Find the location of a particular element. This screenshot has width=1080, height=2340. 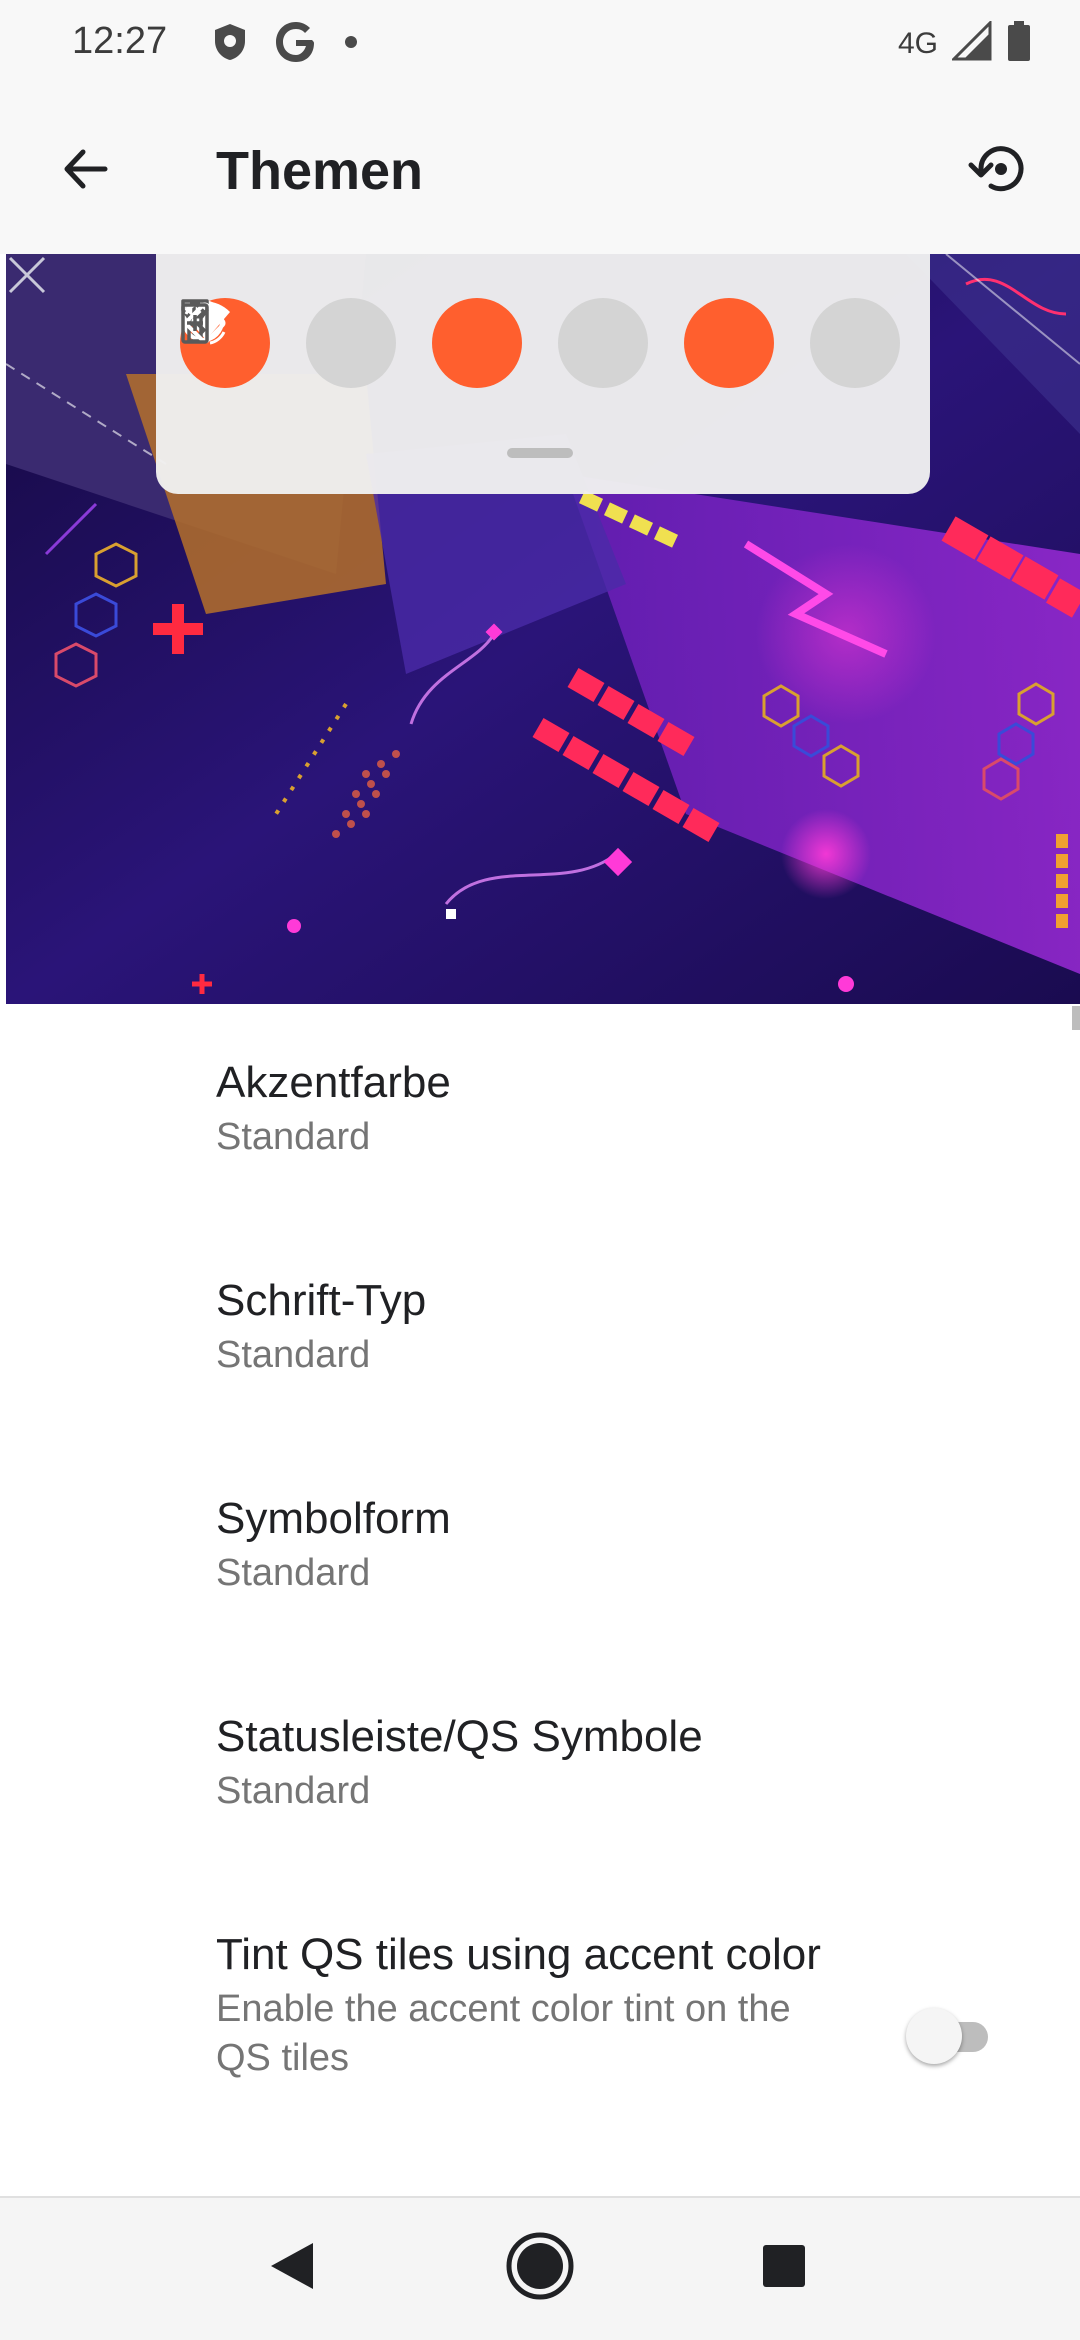

home-circle-icon is located at coordinates (540, 2268).